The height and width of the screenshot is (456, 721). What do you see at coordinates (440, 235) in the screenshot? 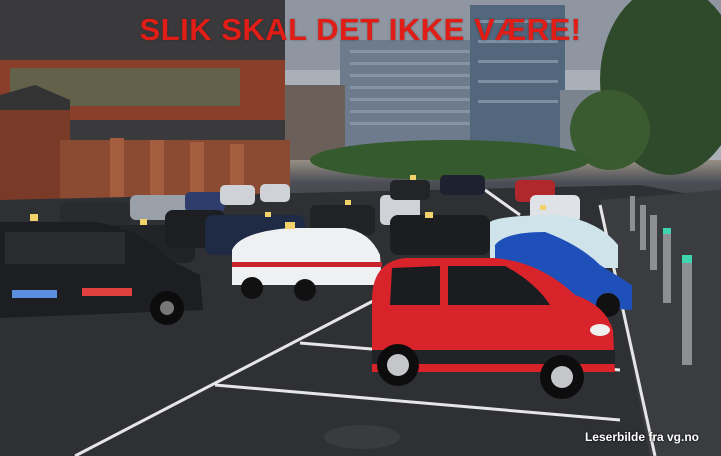
I see `black-sedan` at bounding box center [440, 235].